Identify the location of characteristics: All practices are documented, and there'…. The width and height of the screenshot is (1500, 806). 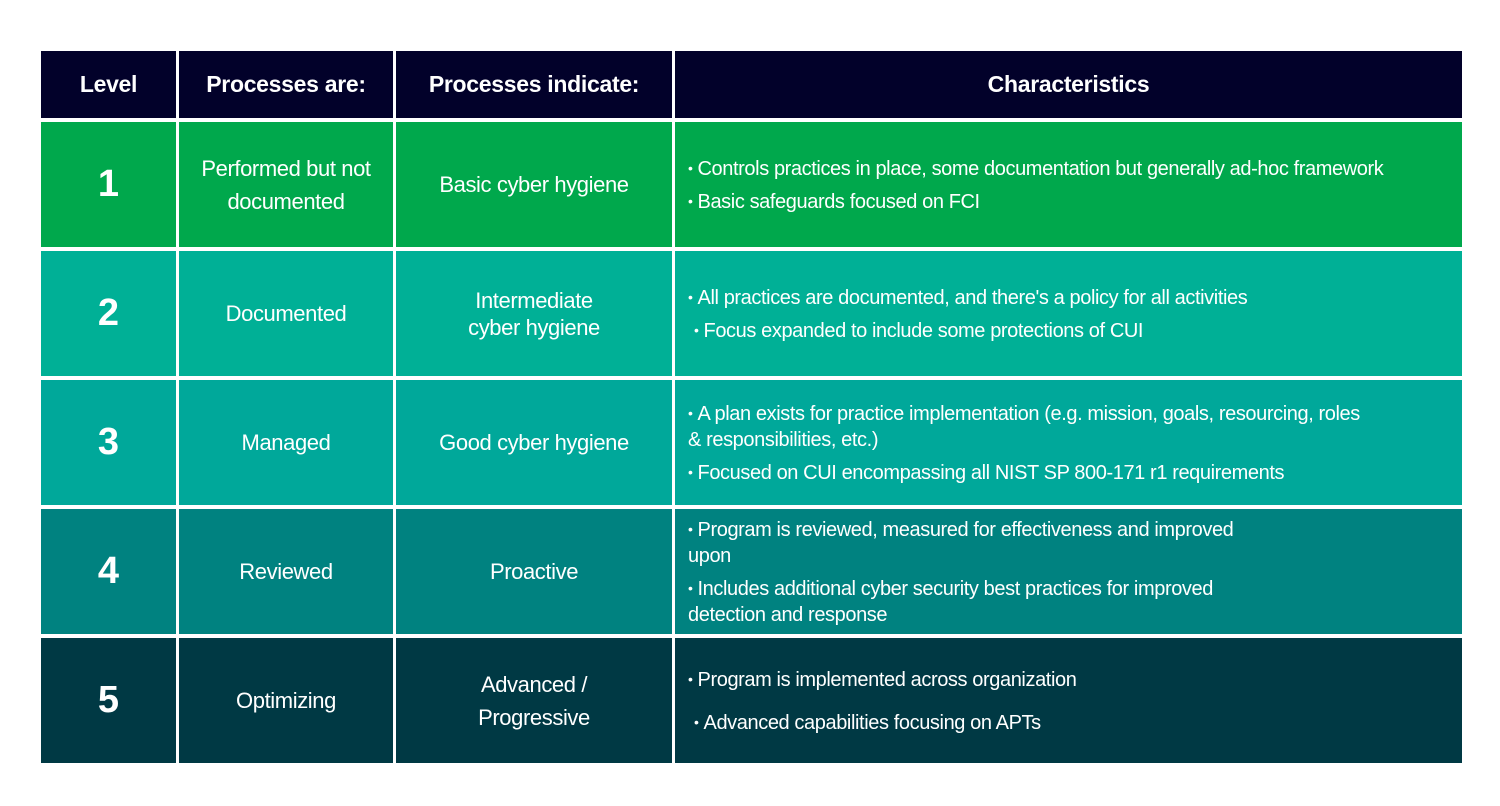
(1068, 313).